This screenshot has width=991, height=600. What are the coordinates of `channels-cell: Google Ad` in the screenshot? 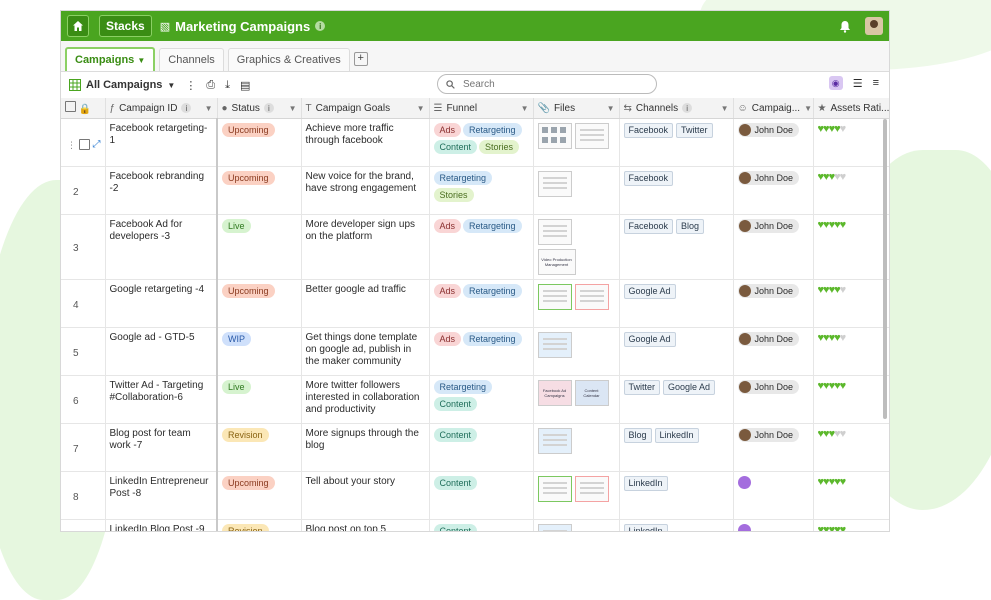 It's located at (676, 351).